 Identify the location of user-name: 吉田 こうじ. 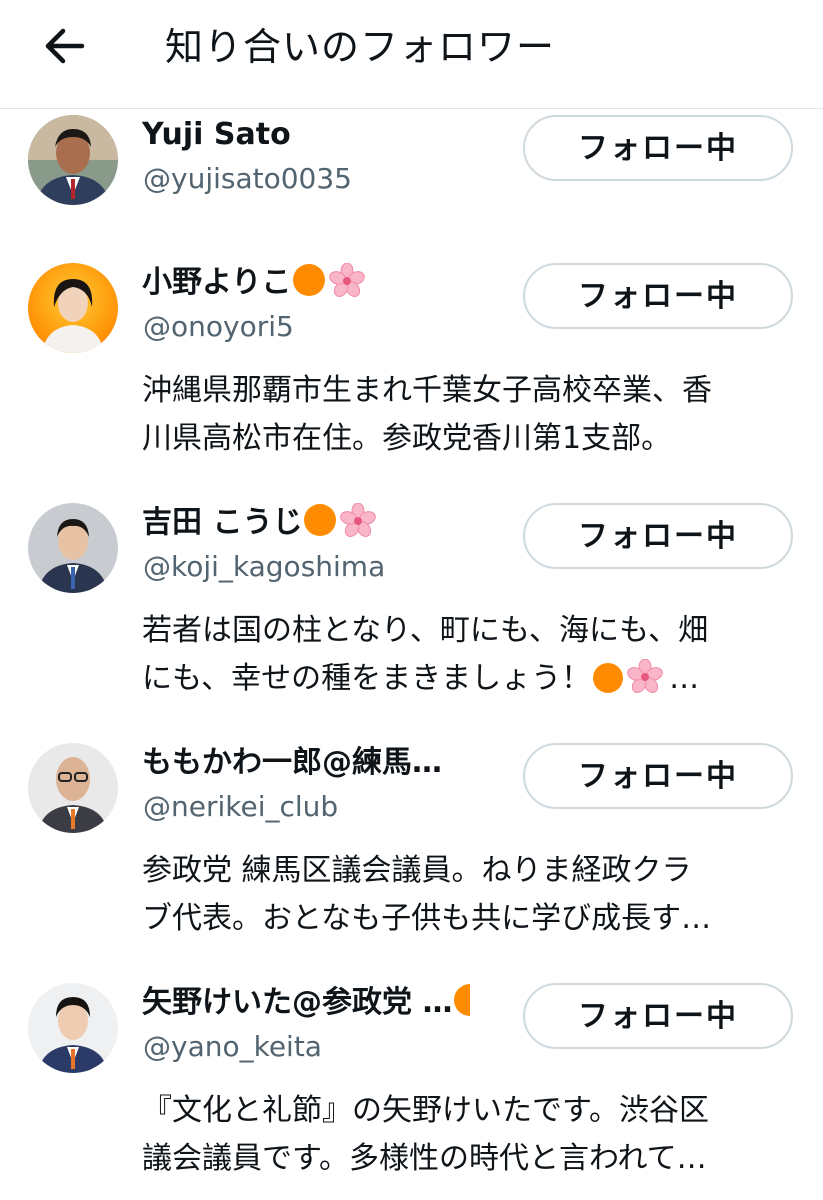
(259, 523).